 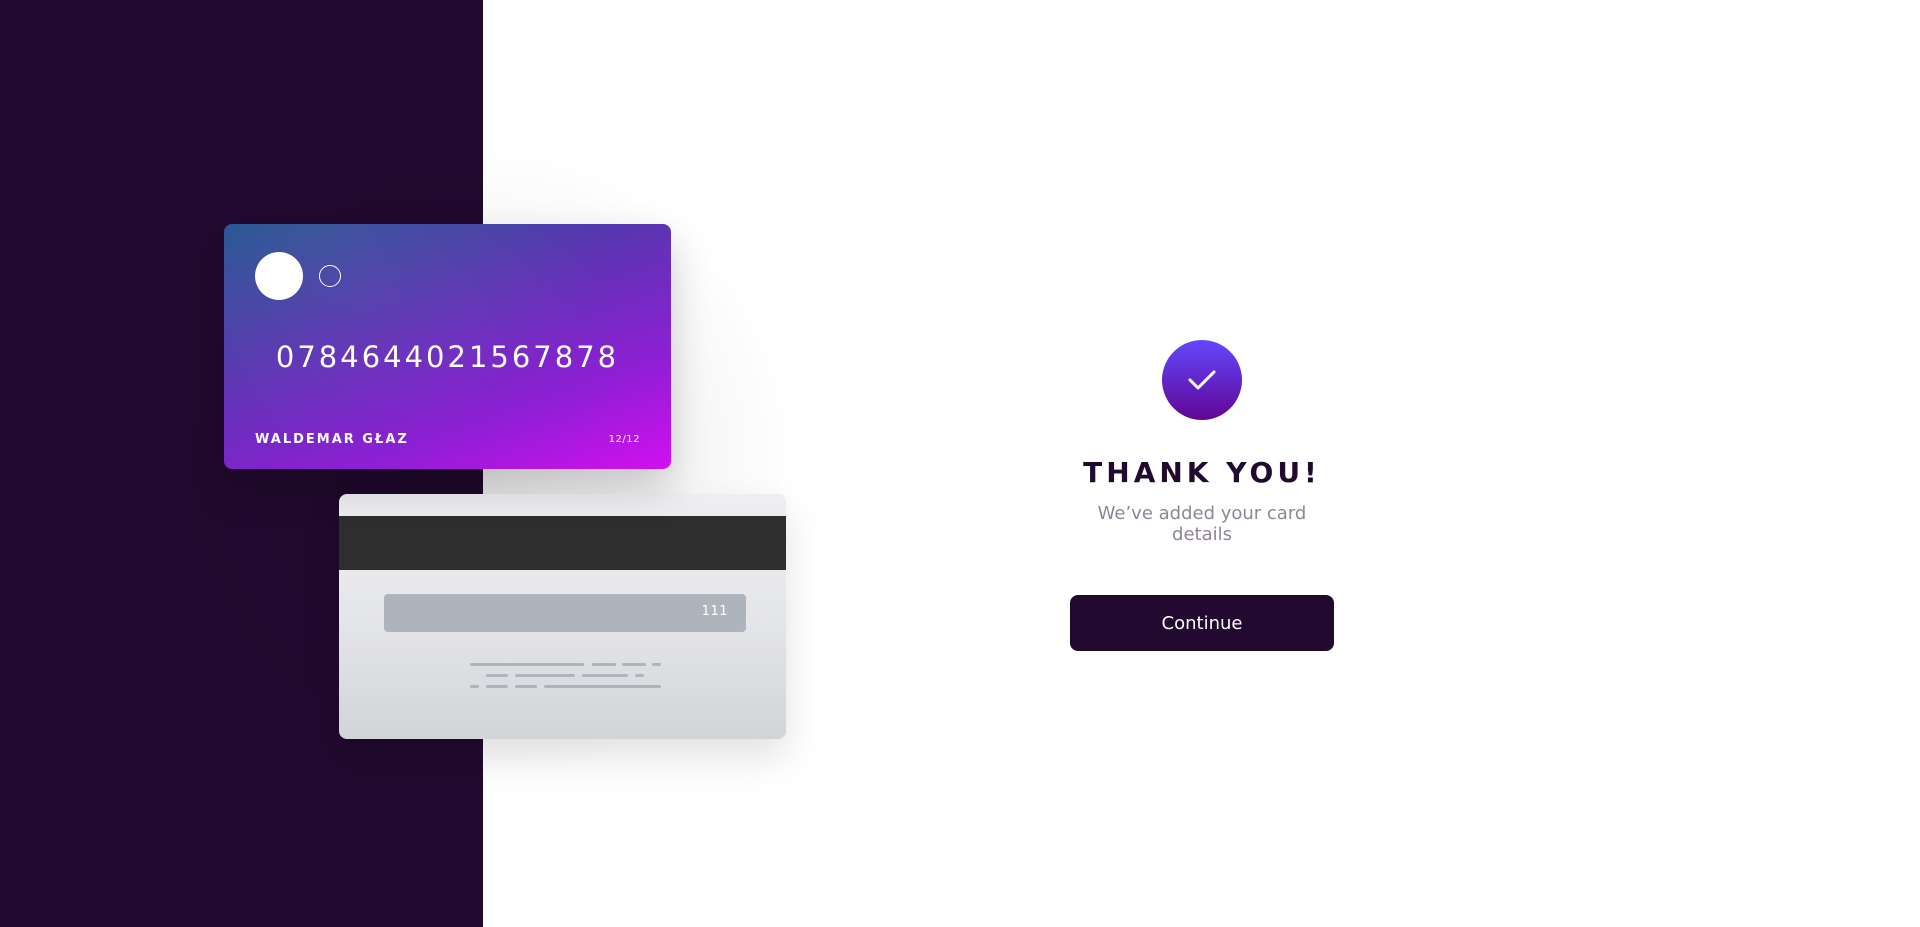 What do you see at coordinates (332, 439) in the screenshot?
I see `card-holder-name: WALDEMAR GŁAZ` at bounding box center [332, 439].